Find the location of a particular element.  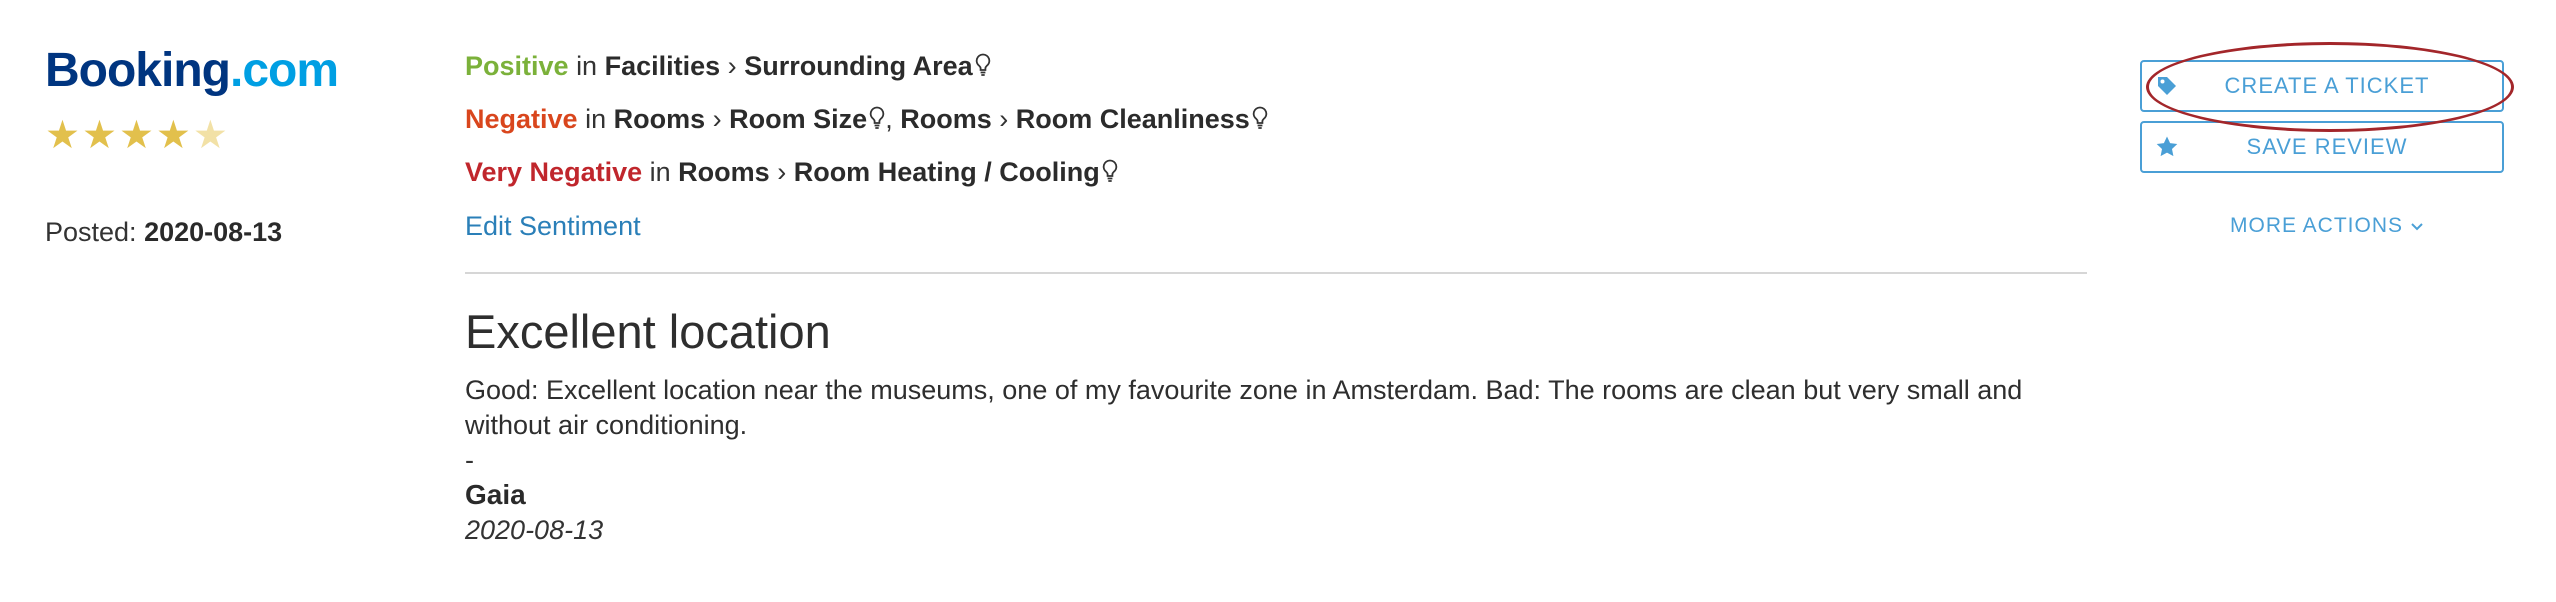

sentiment-topic: Room Cleanliness is located at coordinates (1132, 119).